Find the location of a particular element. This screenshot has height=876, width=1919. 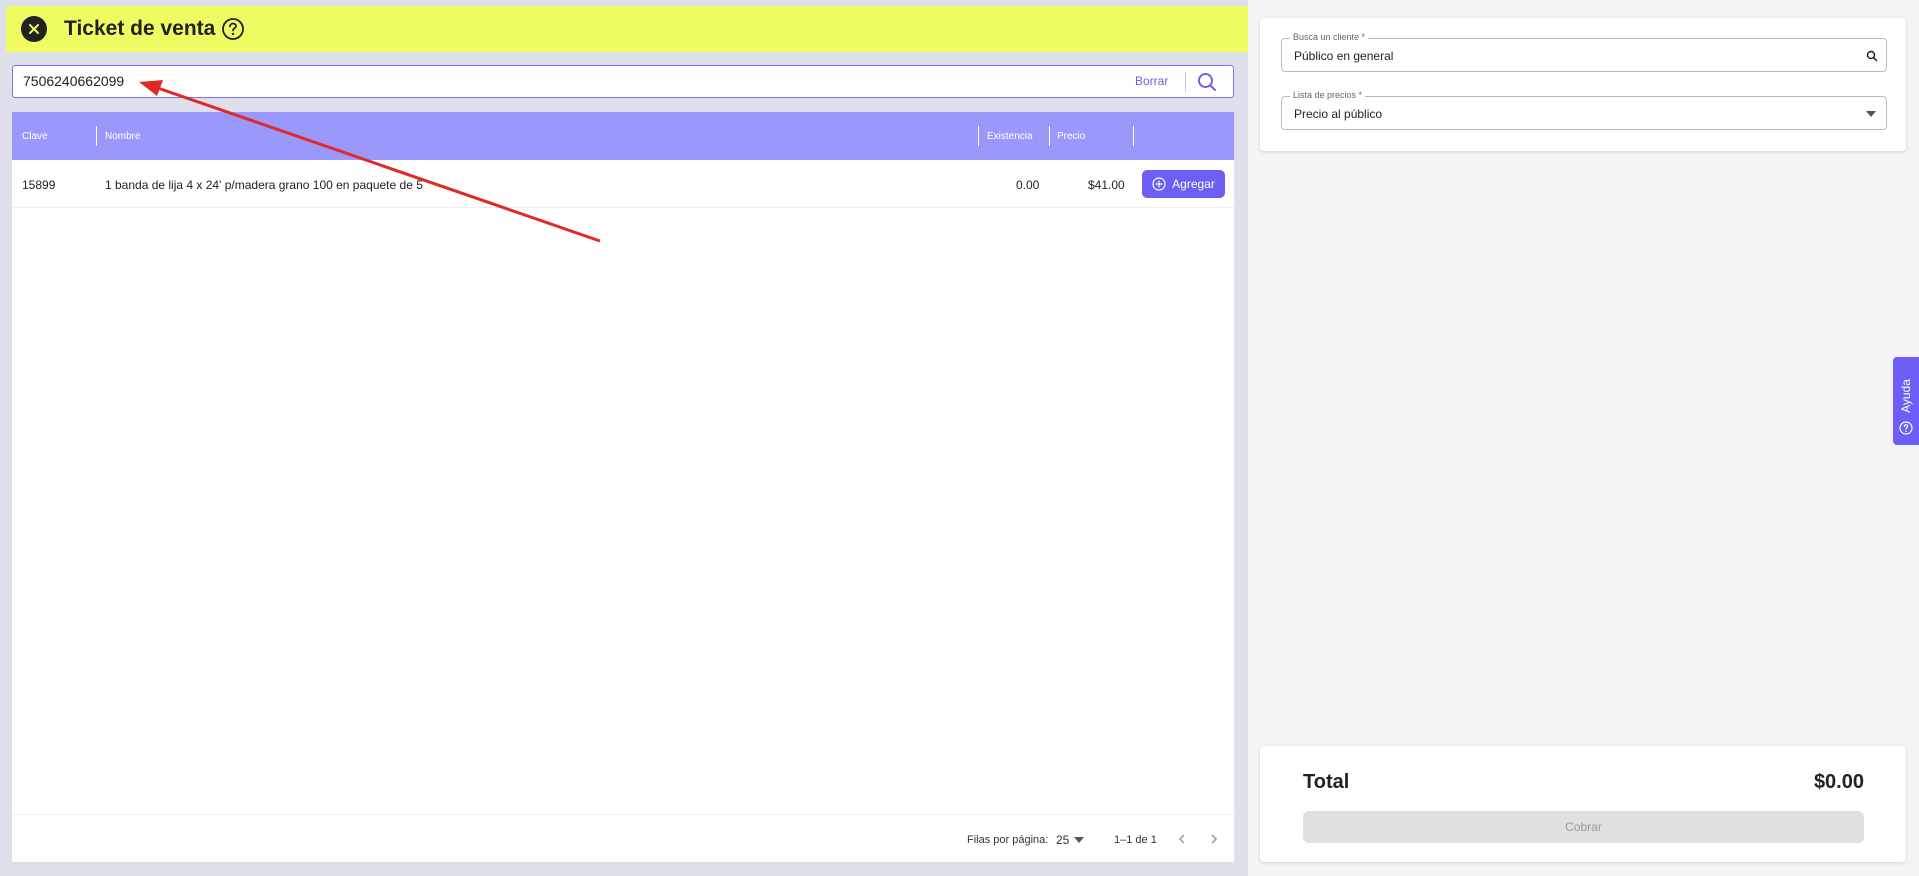

product-search-bar: Borrar is located at coordinates (623, 81).